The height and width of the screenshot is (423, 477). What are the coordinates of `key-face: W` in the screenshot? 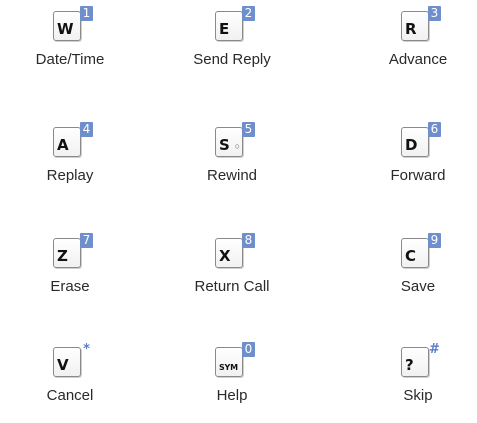 It's located at (67, 26).